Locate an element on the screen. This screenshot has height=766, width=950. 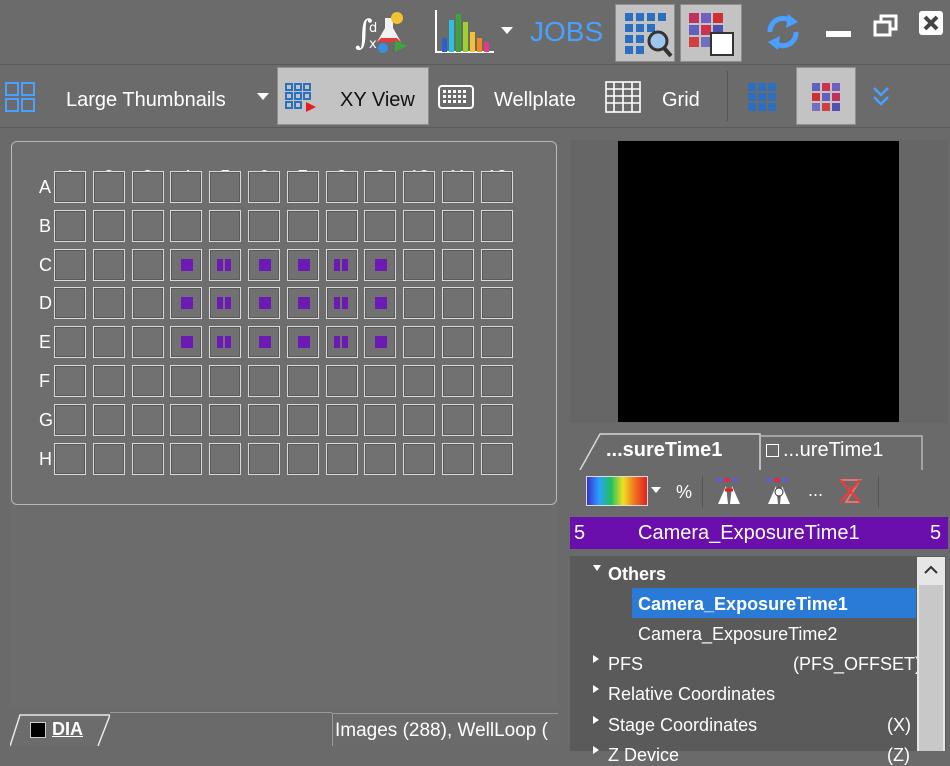
jobs-button: JOBS is located at coordinates (566, 32).